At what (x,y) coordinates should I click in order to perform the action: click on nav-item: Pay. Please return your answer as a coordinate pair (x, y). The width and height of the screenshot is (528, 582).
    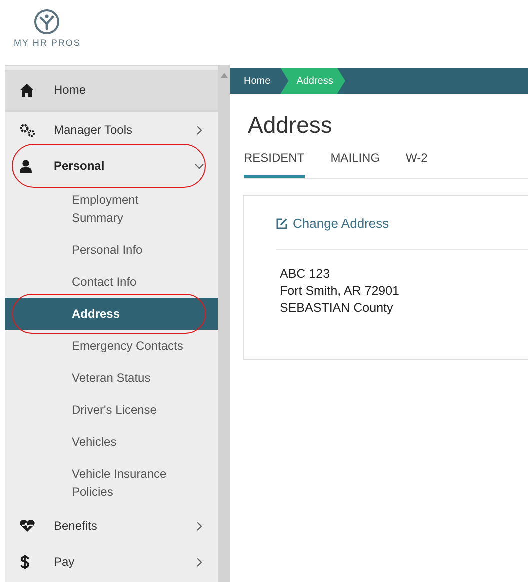
    Looking at the image, I should click on (111, 562).